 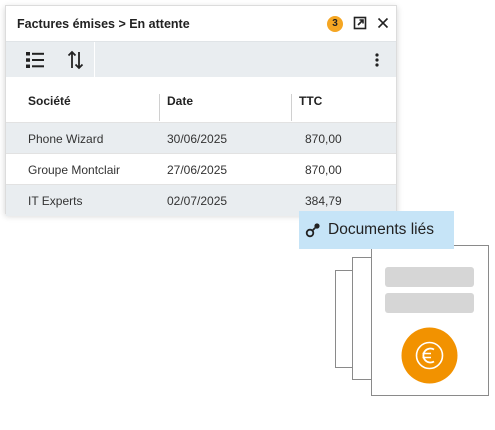 I want to click on cell-date: 30/06/2025, so click(x=197, y=139).